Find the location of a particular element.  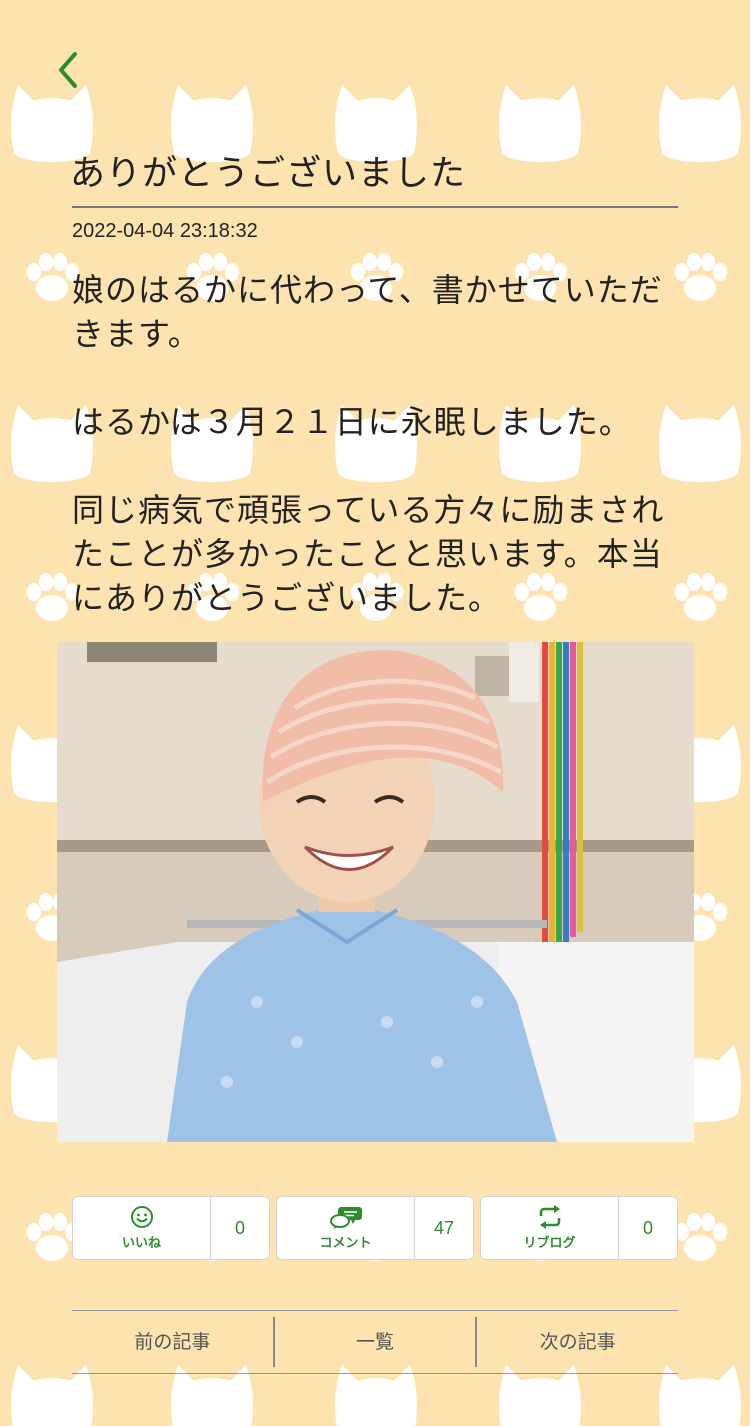

article-navigation: 前の記事 一覧 次の記事 is located at coordinates (375, 1342).